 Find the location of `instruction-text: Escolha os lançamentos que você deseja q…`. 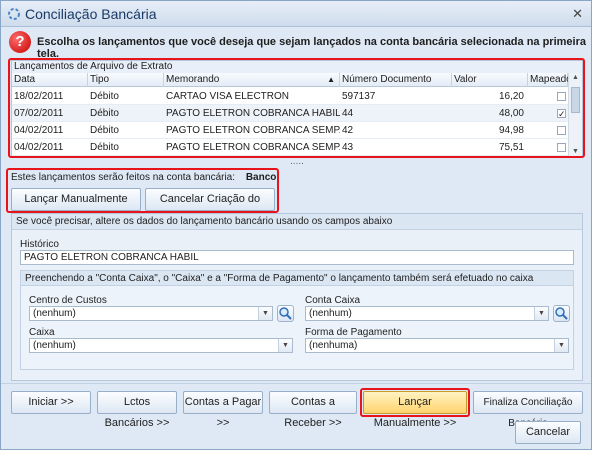

instruction-text: Escolha os lançamentos que você deseja q… is located at coordinates (312, 48).